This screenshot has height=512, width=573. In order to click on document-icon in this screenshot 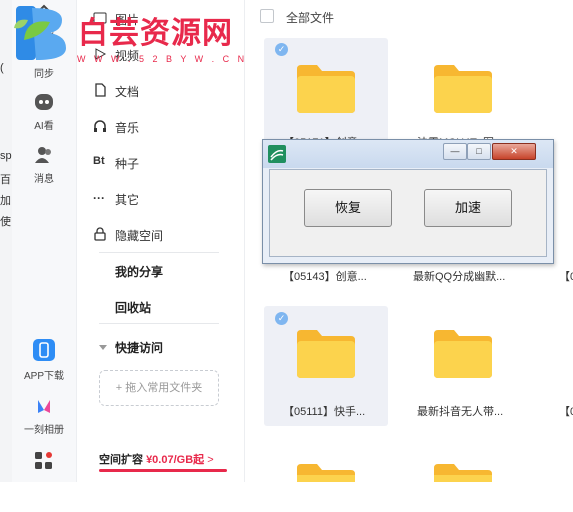, I will do `click(100, 90)`.